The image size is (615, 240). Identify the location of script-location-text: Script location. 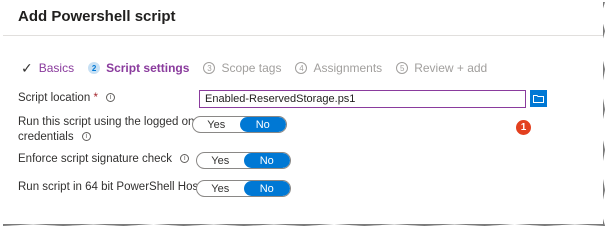
(54, 98).